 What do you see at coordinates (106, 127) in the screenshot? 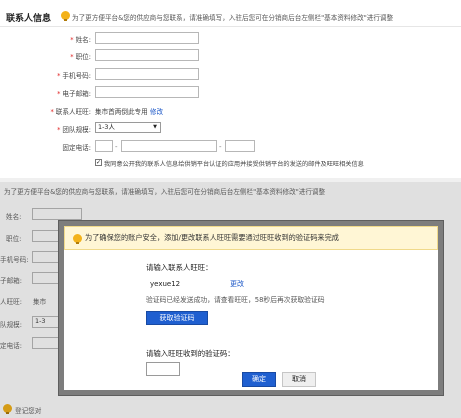
I see `team-size-value: 1-3人` at bounding box center [106, 127].